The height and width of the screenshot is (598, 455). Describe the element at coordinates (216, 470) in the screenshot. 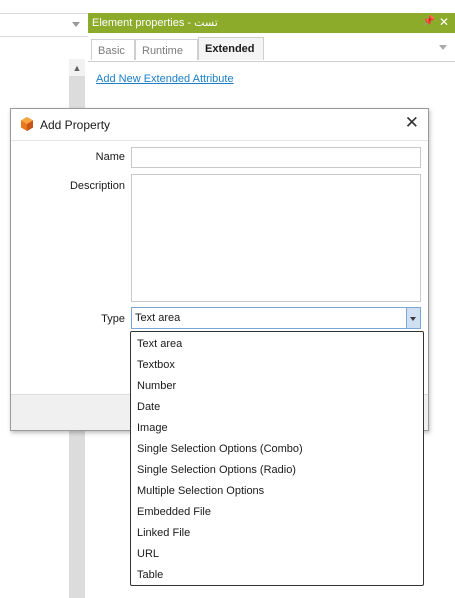

I see `type-option: Single Selection Options (Radio)` at that location.